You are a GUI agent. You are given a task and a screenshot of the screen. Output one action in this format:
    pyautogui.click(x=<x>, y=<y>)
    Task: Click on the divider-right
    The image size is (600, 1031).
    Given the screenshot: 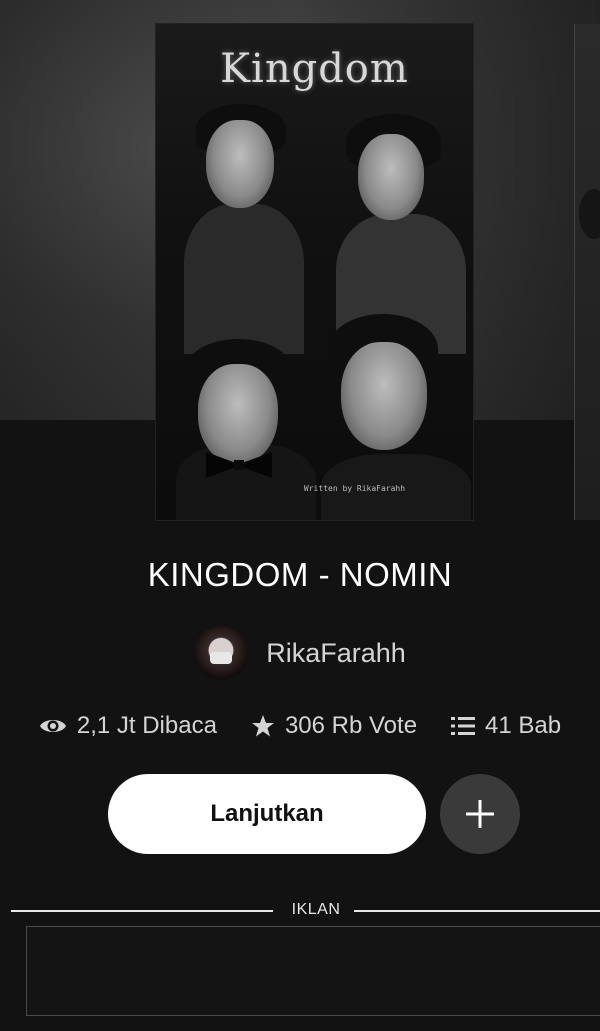 What is the action you would take?
    pyautogui.click(x=477, y=911)
    